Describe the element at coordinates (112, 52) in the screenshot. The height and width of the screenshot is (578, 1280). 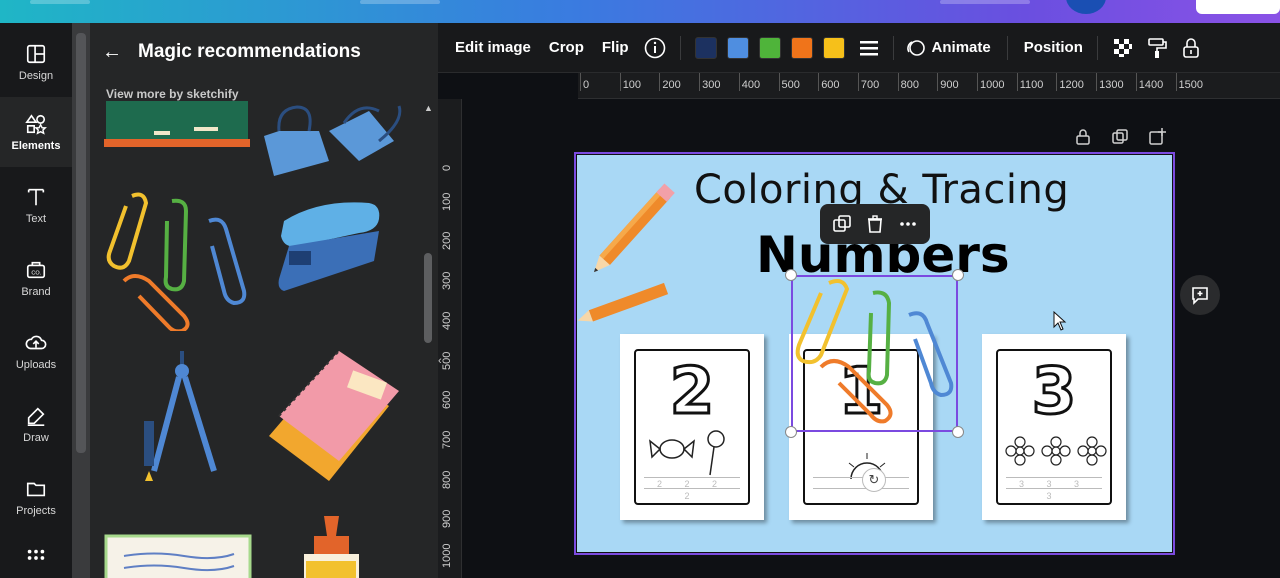
I see `back-arrow-icon: ←` at that location.